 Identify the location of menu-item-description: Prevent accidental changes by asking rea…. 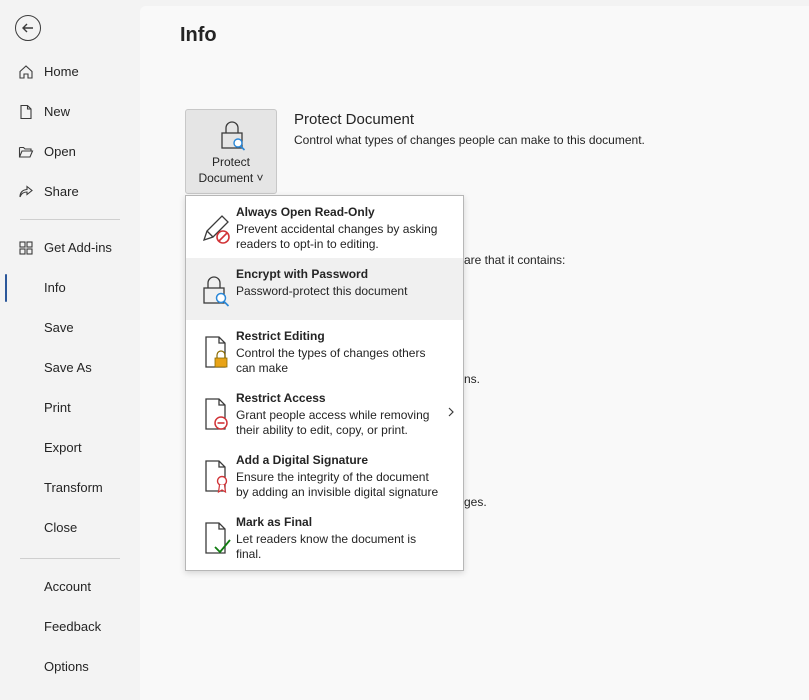
(342, 237).